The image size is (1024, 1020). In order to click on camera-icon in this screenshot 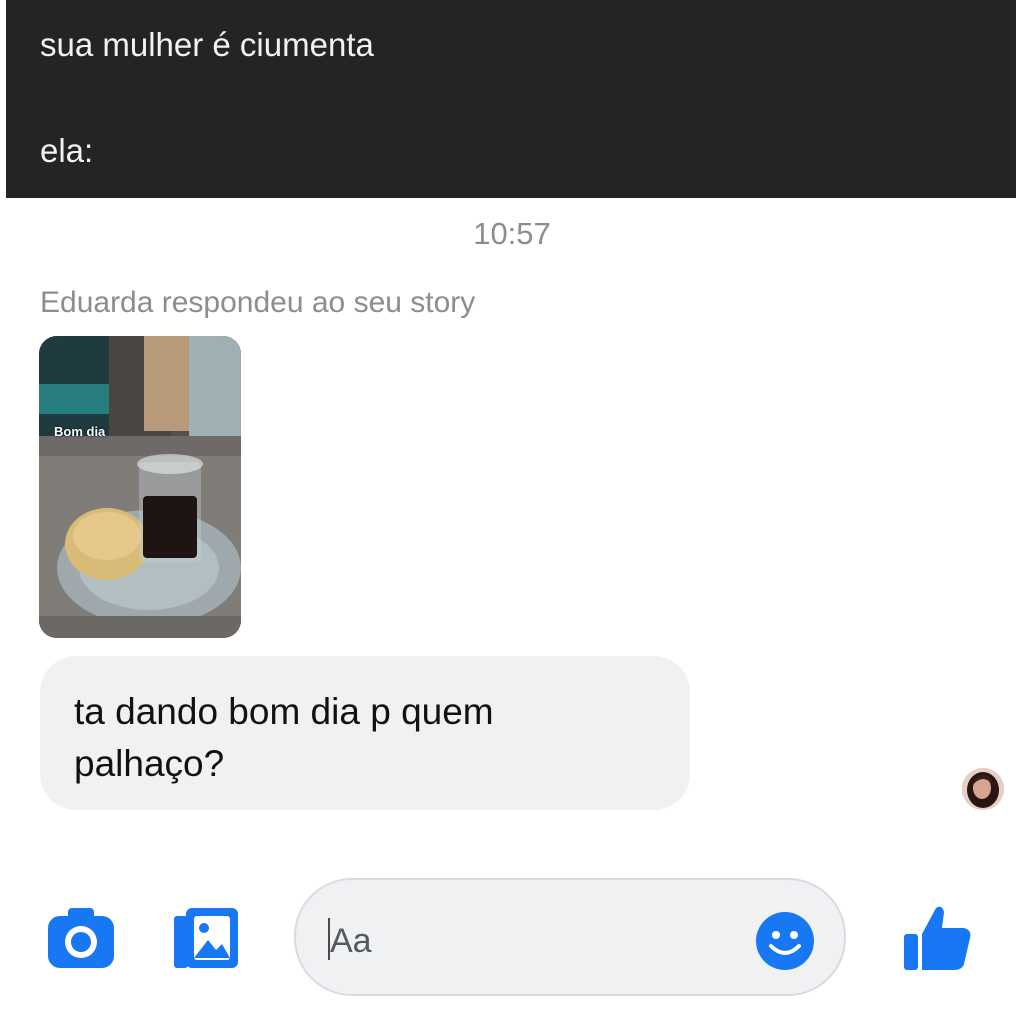, I will do `click(81, 938)`.